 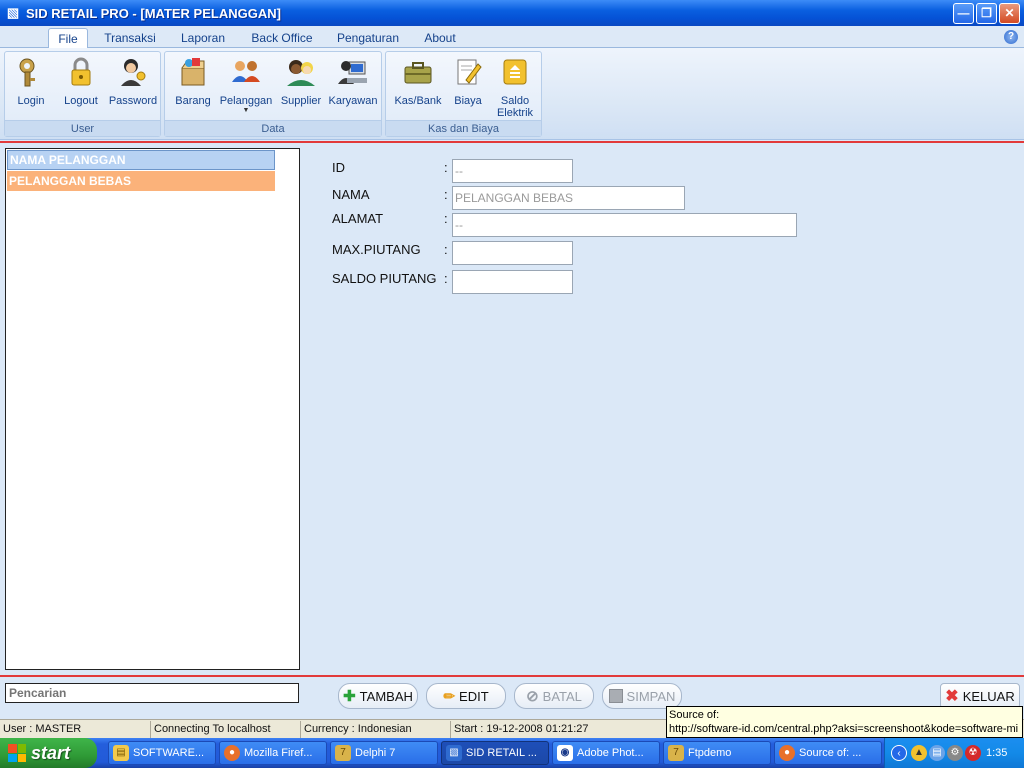 What do you see at coordinates (353, 101) in the screenshot?
I see `karyawan-label: Karyawan` at bounding box center [353, 101].